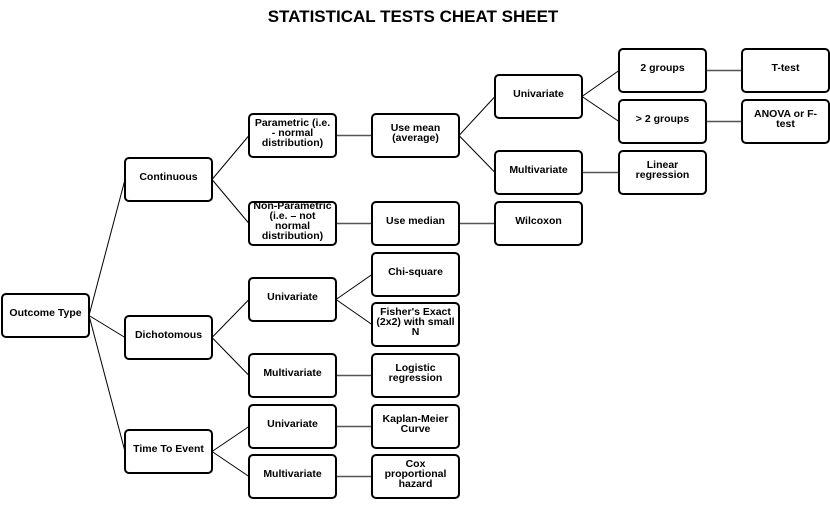  I want to click on node-wilcoxon: Wilcoxon, so click(538, 223).